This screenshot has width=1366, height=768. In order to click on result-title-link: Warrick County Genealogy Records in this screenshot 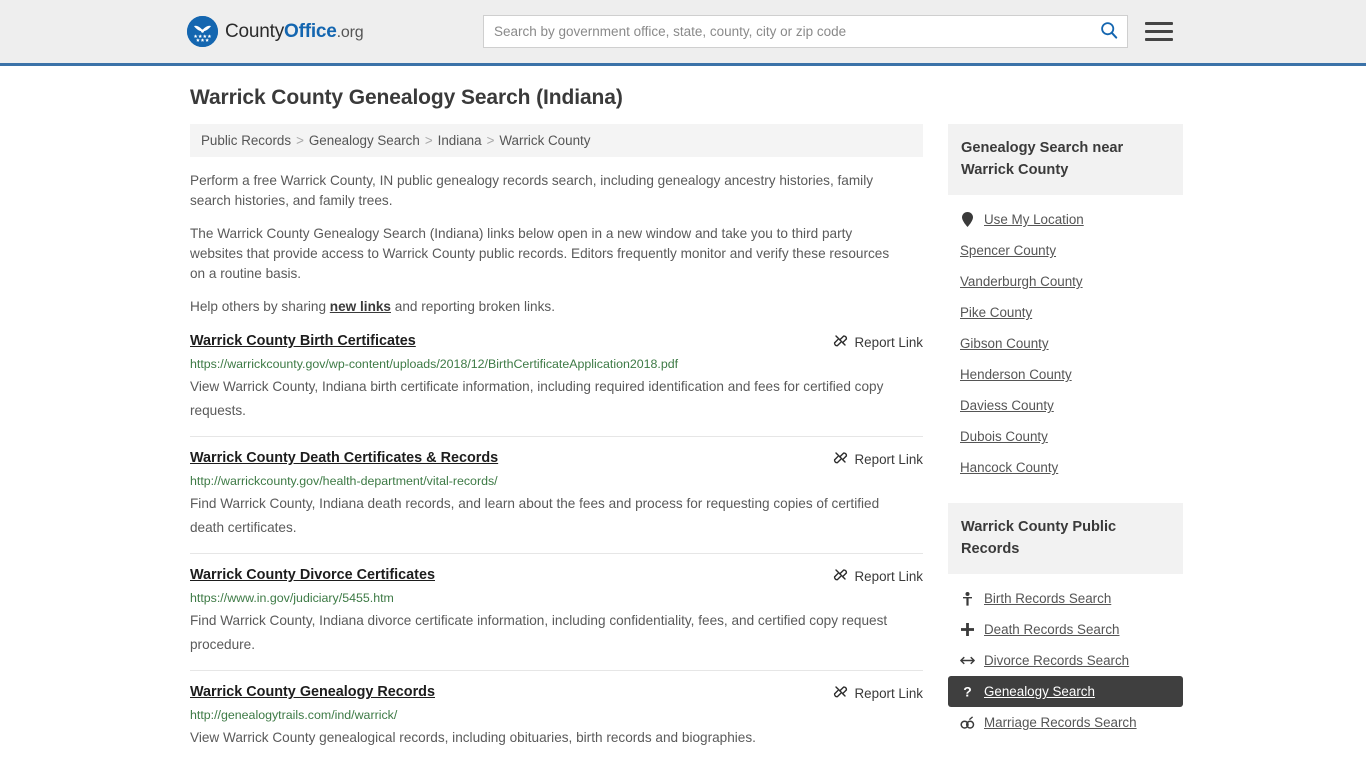, I will do `click(312, 692)`.